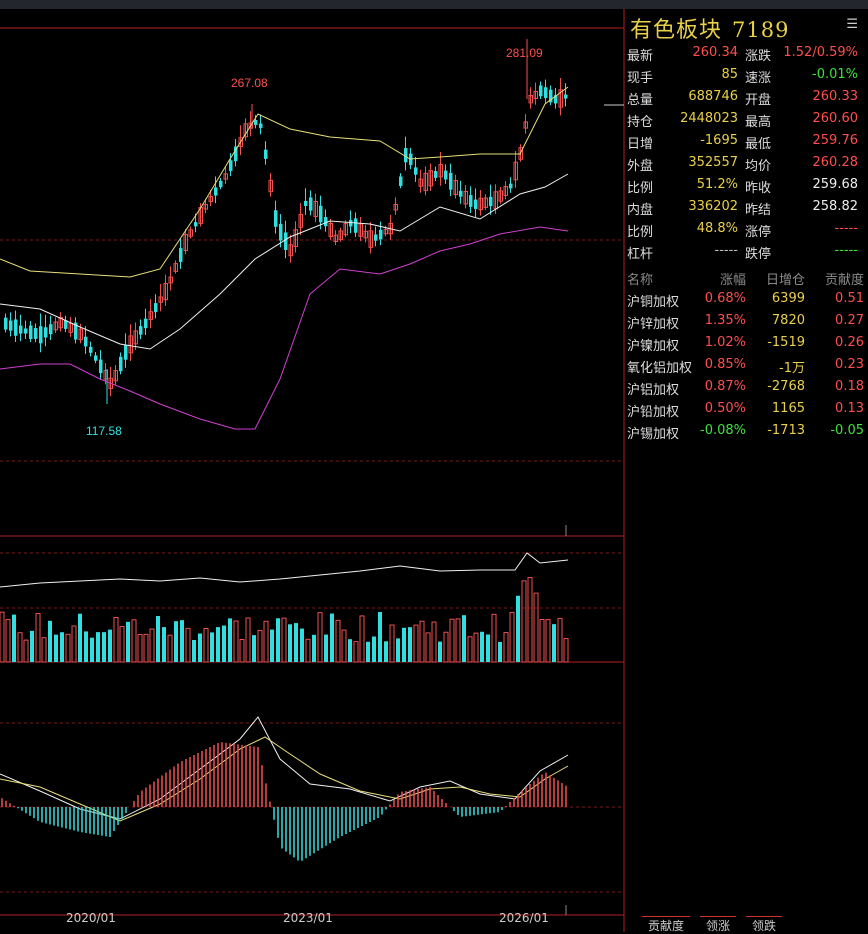 Image resolution: width=868 pixels, height=934 pixels. I want to click on table-row: 沪铅加权 0.50% 1165 0.13, so click(747, 409).